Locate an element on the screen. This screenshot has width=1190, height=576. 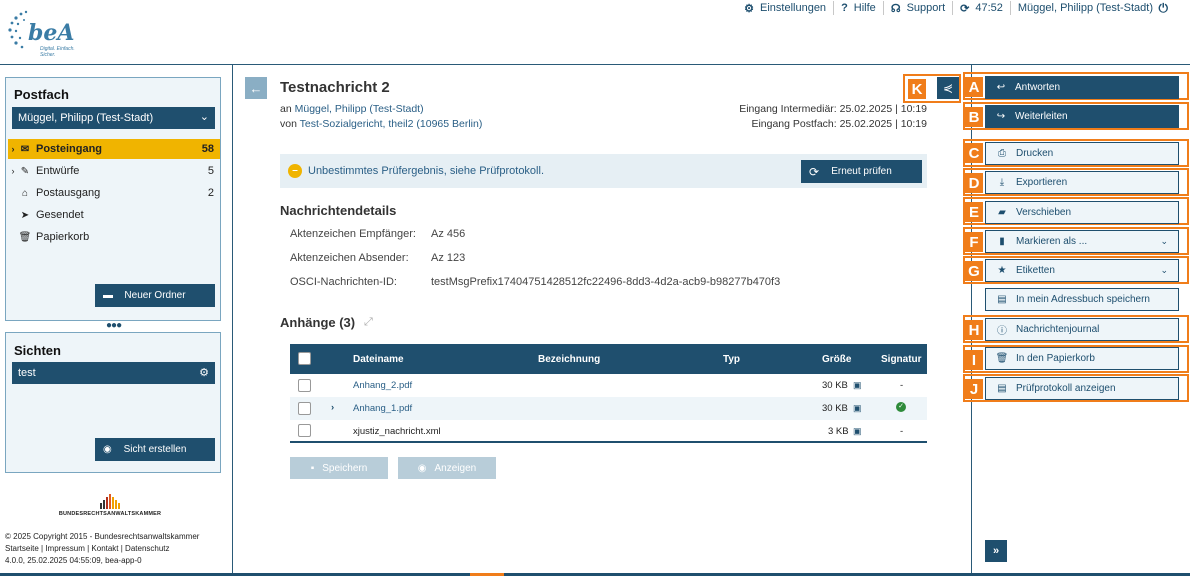
user-link: Müggel, Philipp (Test-Stadt) is located at coordinates (1084, 8).